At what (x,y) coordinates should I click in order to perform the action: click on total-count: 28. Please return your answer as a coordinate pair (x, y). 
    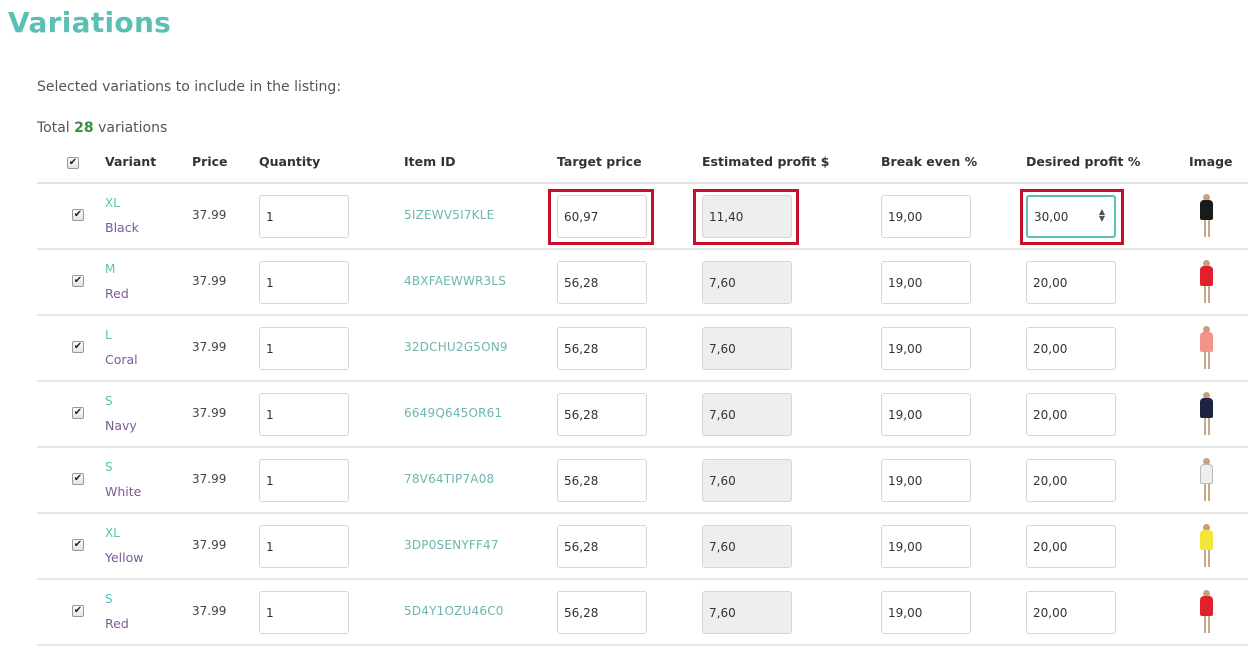
    Looking at the image, I should click on (84, 128).